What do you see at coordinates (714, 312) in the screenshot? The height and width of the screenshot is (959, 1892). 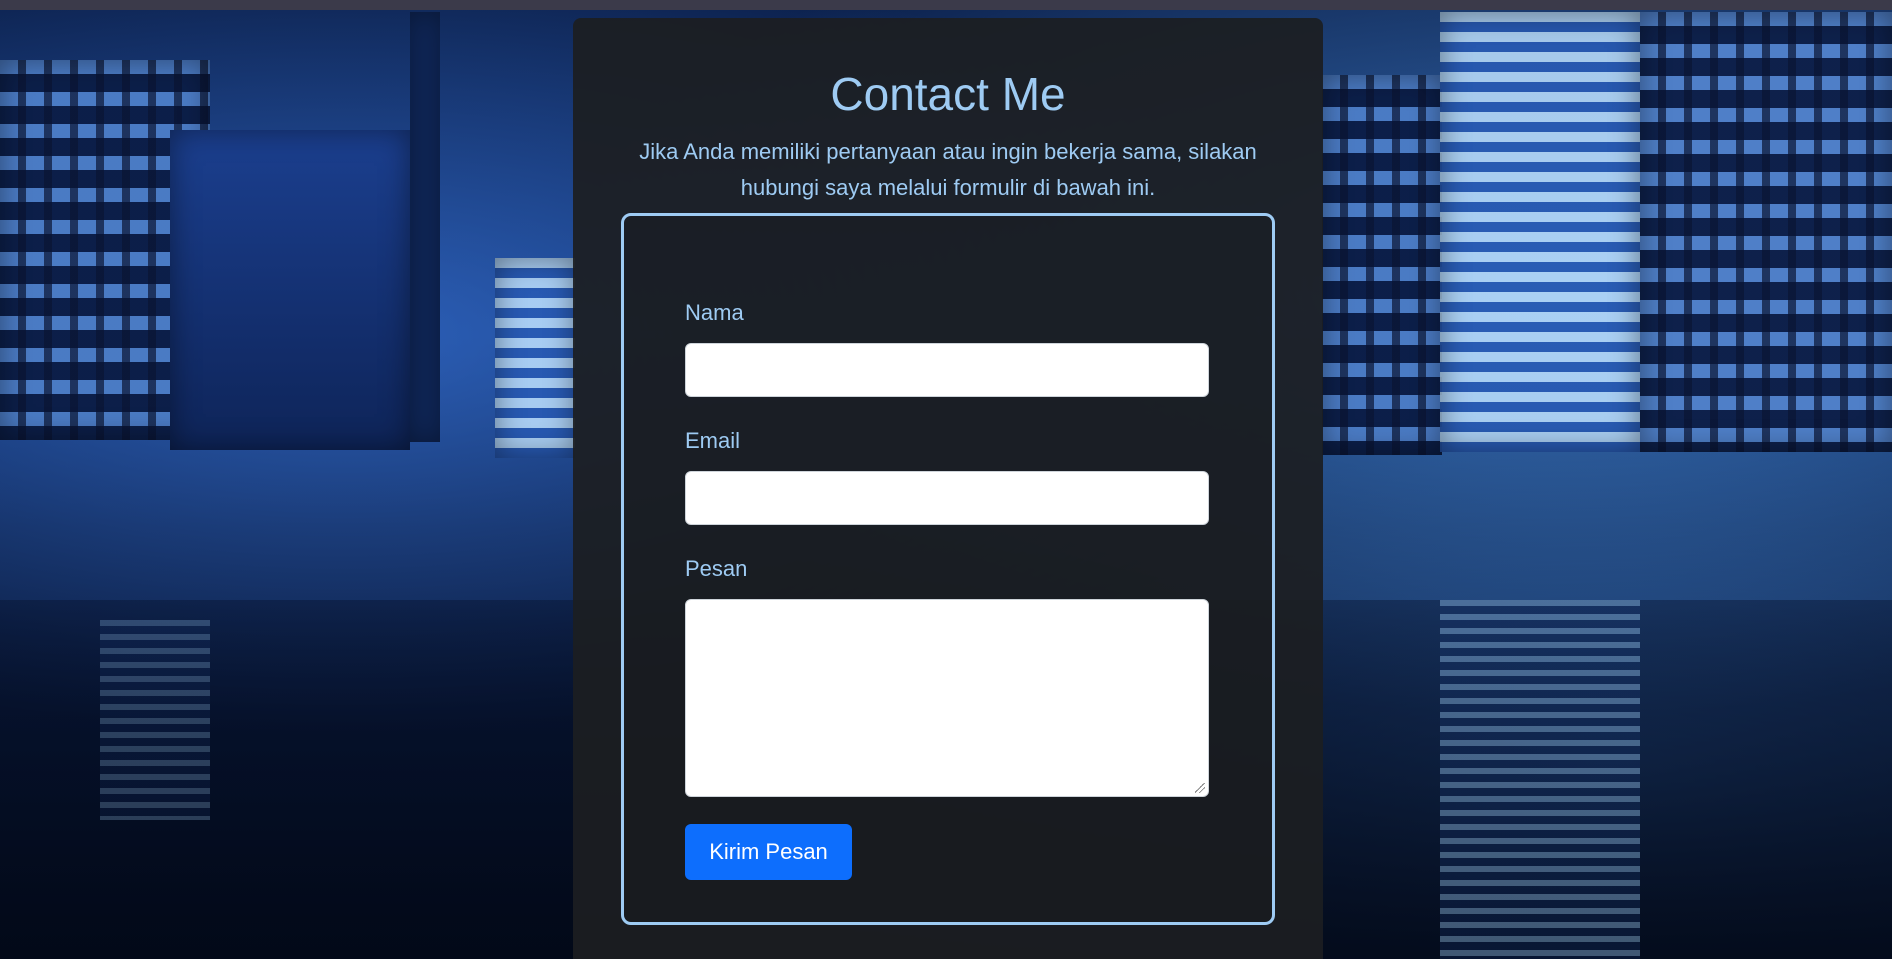 I see `name-label: Nama` at bounding box center [714, 312].